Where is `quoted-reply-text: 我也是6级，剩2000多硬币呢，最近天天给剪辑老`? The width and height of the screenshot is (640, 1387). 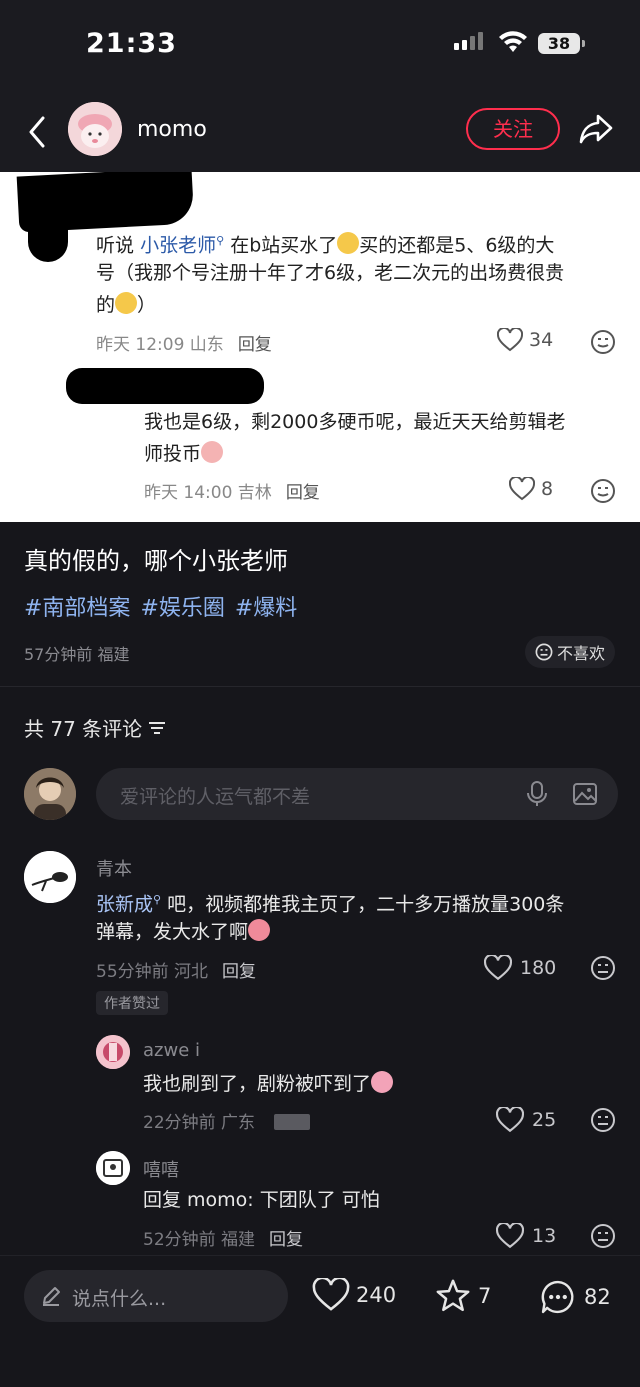 quoted-reply-text: 我也是6级，剩2000多硬币呢，最近天天给剪辑老 is located at coordinates (355, 422).